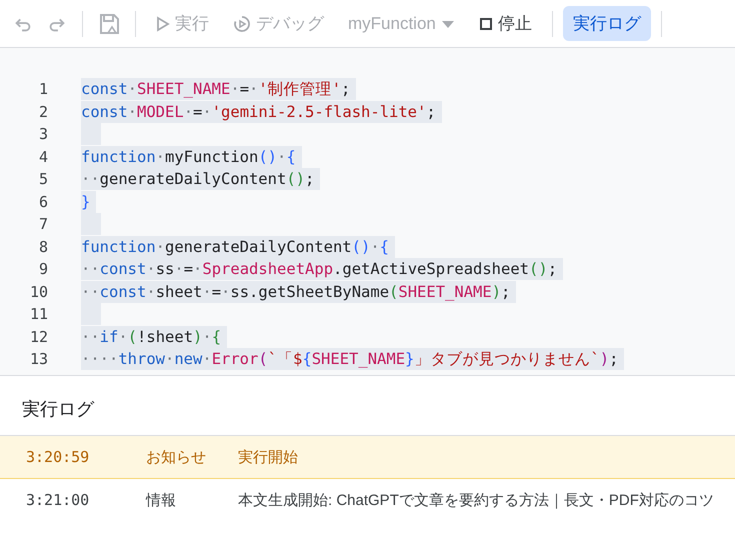 The image size is (735, 535). Describe the element at coordinates (505, 23) in the screenshot. I see `stop-button: 停止` at that location.